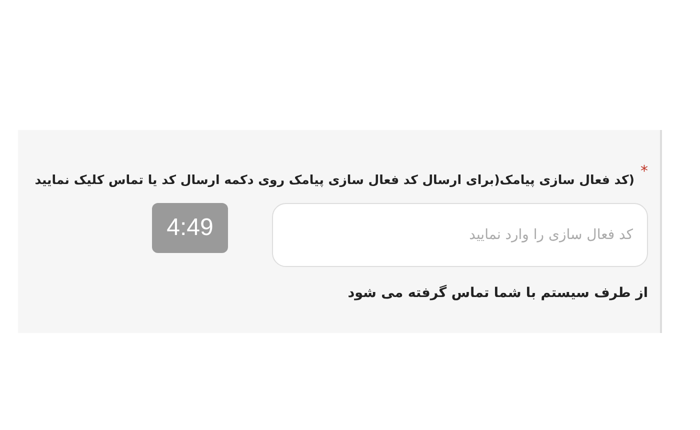  I want to click on input-field: کد فعال سازی را وارد نمایید, so click(460, 235).